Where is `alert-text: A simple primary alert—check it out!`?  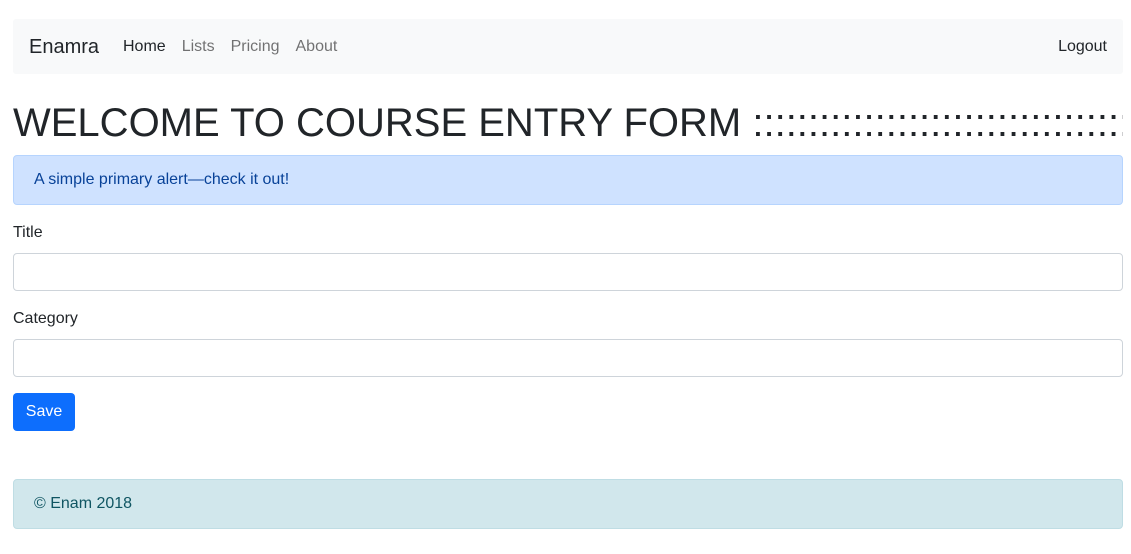
alert-text: A simple primary alert—check it out! is located at coordinates (162, 179).